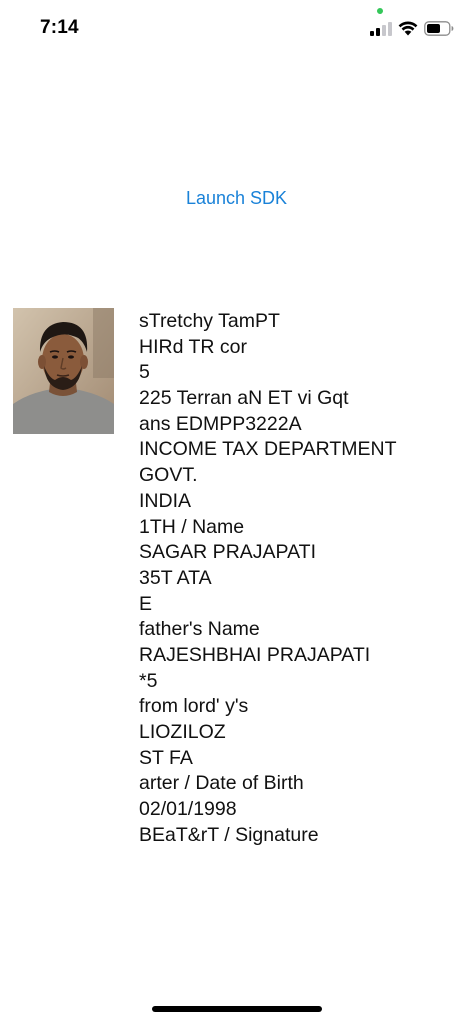 The height and width of the screenshot is (1024, 473). I want to click on ocr-text-line: LIOZILOZ, so click(182, 732).